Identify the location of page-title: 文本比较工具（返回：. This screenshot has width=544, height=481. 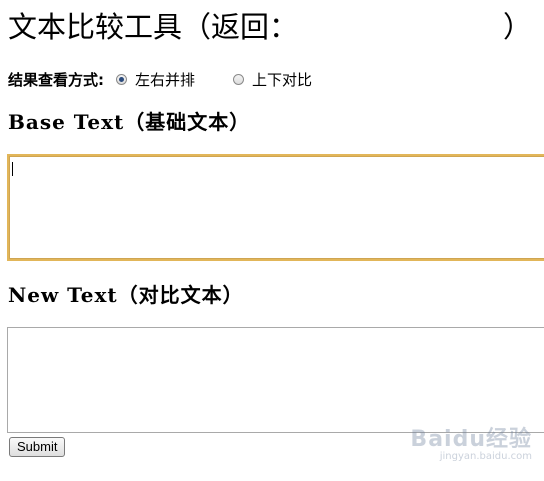
(153, 27).